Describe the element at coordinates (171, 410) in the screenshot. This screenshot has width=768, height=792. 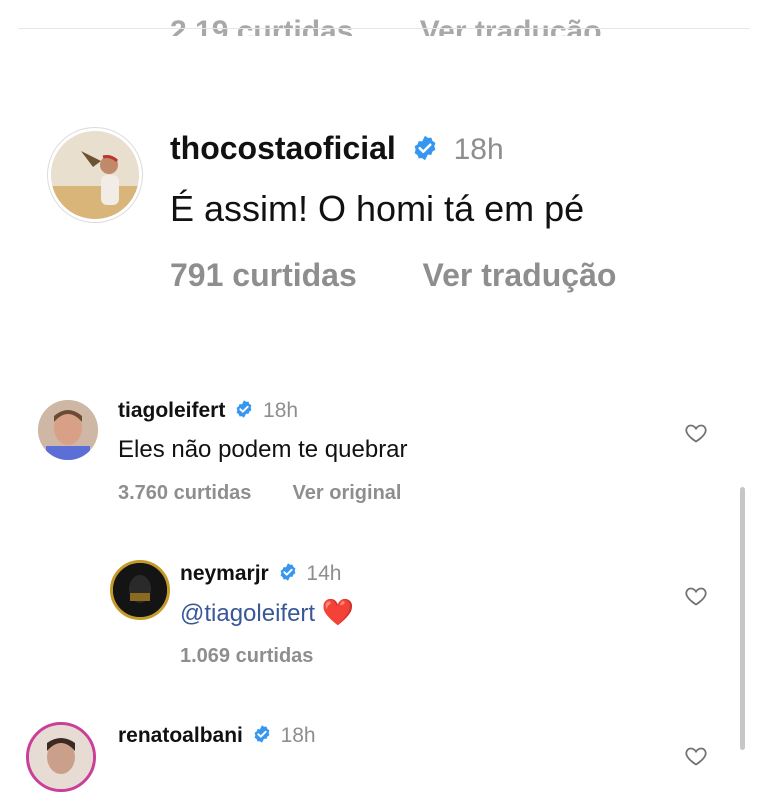
I see `username: tiagoleifert` at that location.